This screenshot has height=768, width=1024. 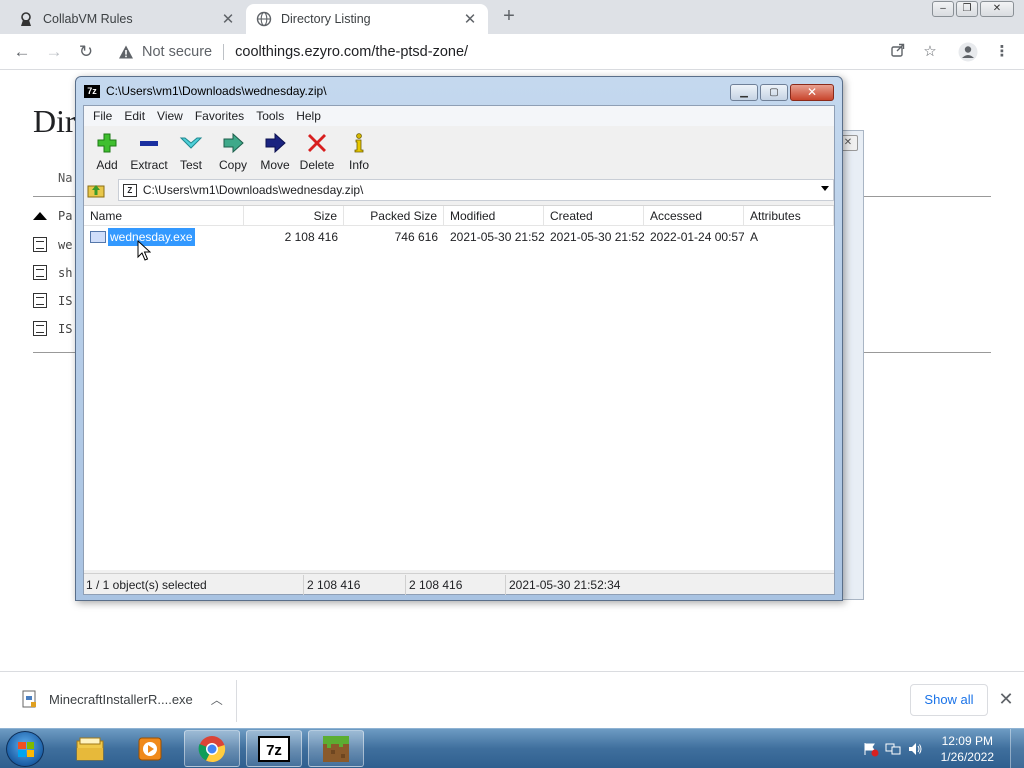 What do you see at coordinates (825, 188) in the screenshot?
I see `path-dropdown-icon` at bounding box center [825, 188].